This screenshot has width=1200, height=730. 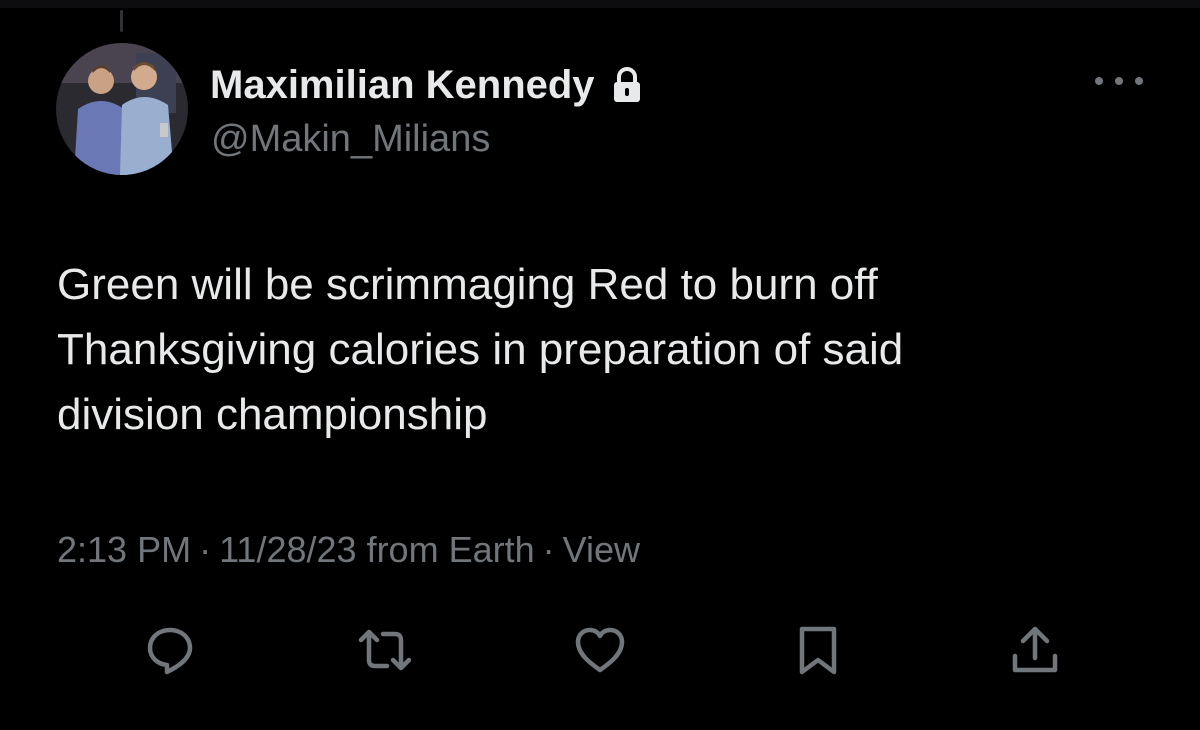 I want to click on repost-icon, so click(x=385, y=650).